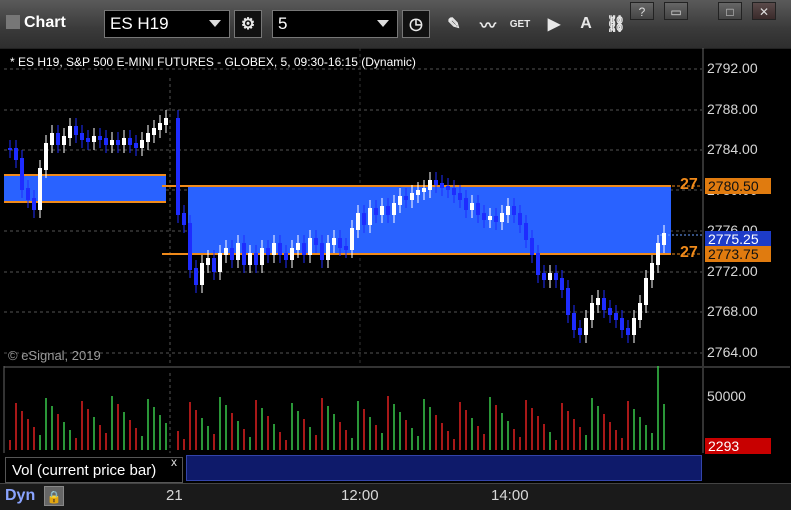  I want to click on alert-icon: A, so click(586, 24).